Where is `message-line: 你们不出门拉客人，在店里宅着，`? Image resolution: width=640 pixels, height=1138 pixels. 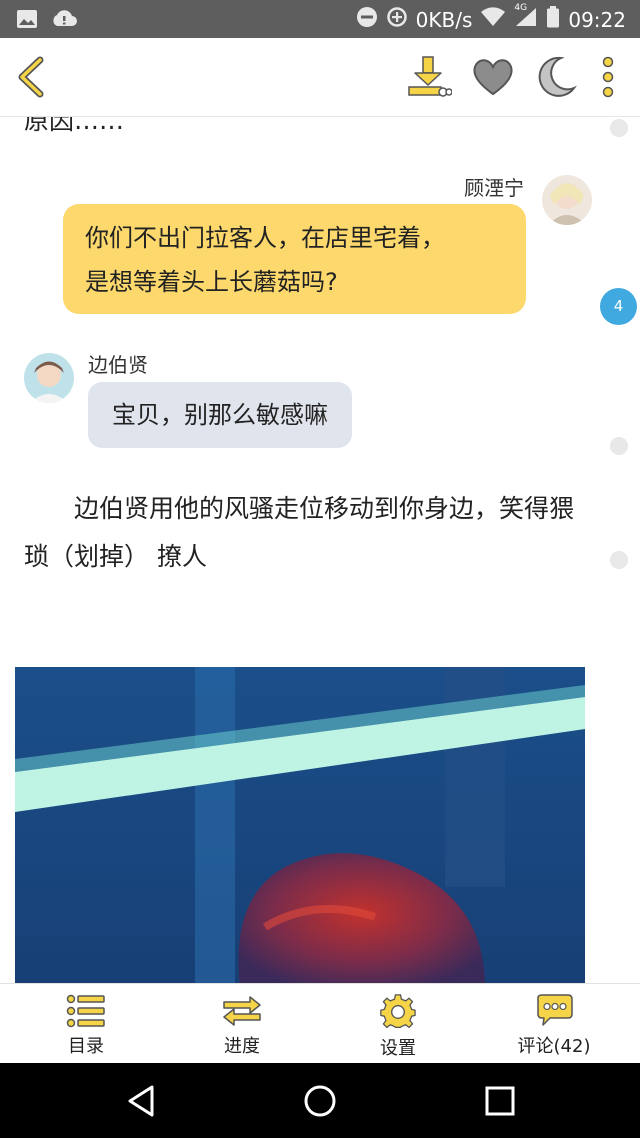 message-line: 你们不出门拉客人，在店里宅着， is located at coordinates (265, 238).